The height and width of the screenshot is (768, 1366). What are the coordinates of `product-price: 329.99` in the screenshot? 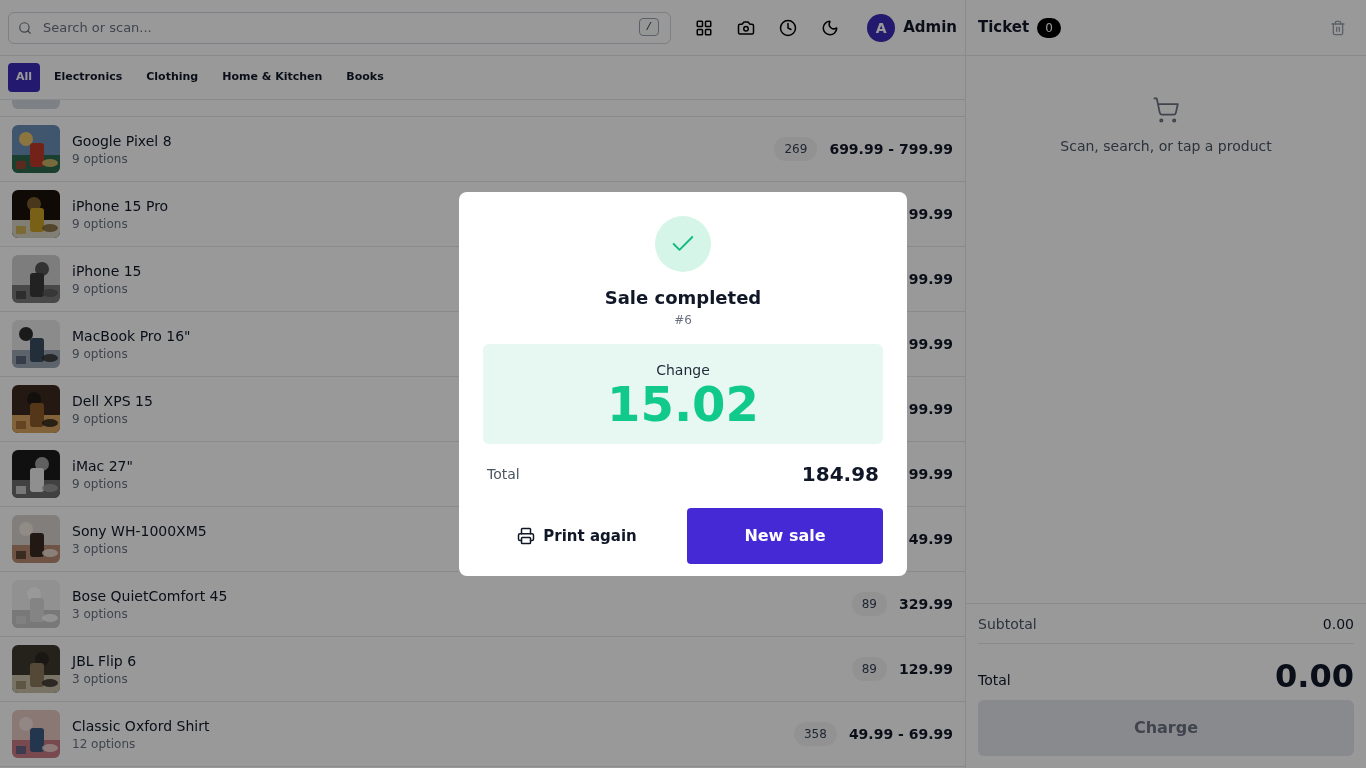 It's located at (925, 604).